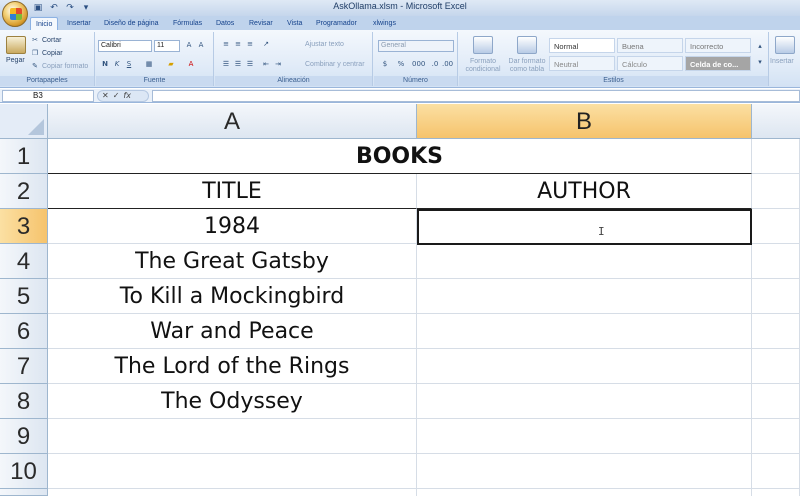  I want to click on shrink-font-icon: A, so click(201, 45).